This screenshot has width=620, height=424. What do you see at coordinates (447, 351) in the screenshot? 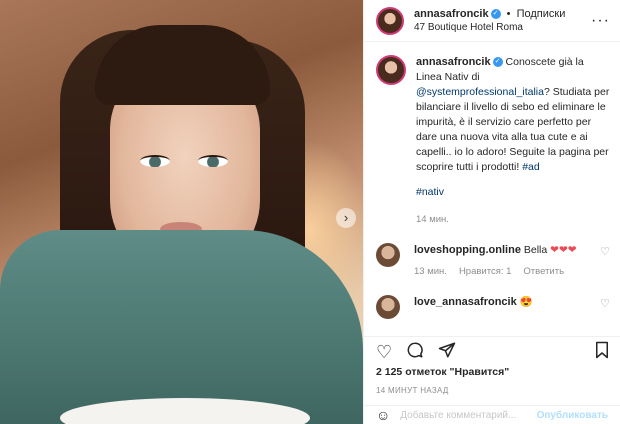
I see `share-icon` at bounding box center [447, 351].